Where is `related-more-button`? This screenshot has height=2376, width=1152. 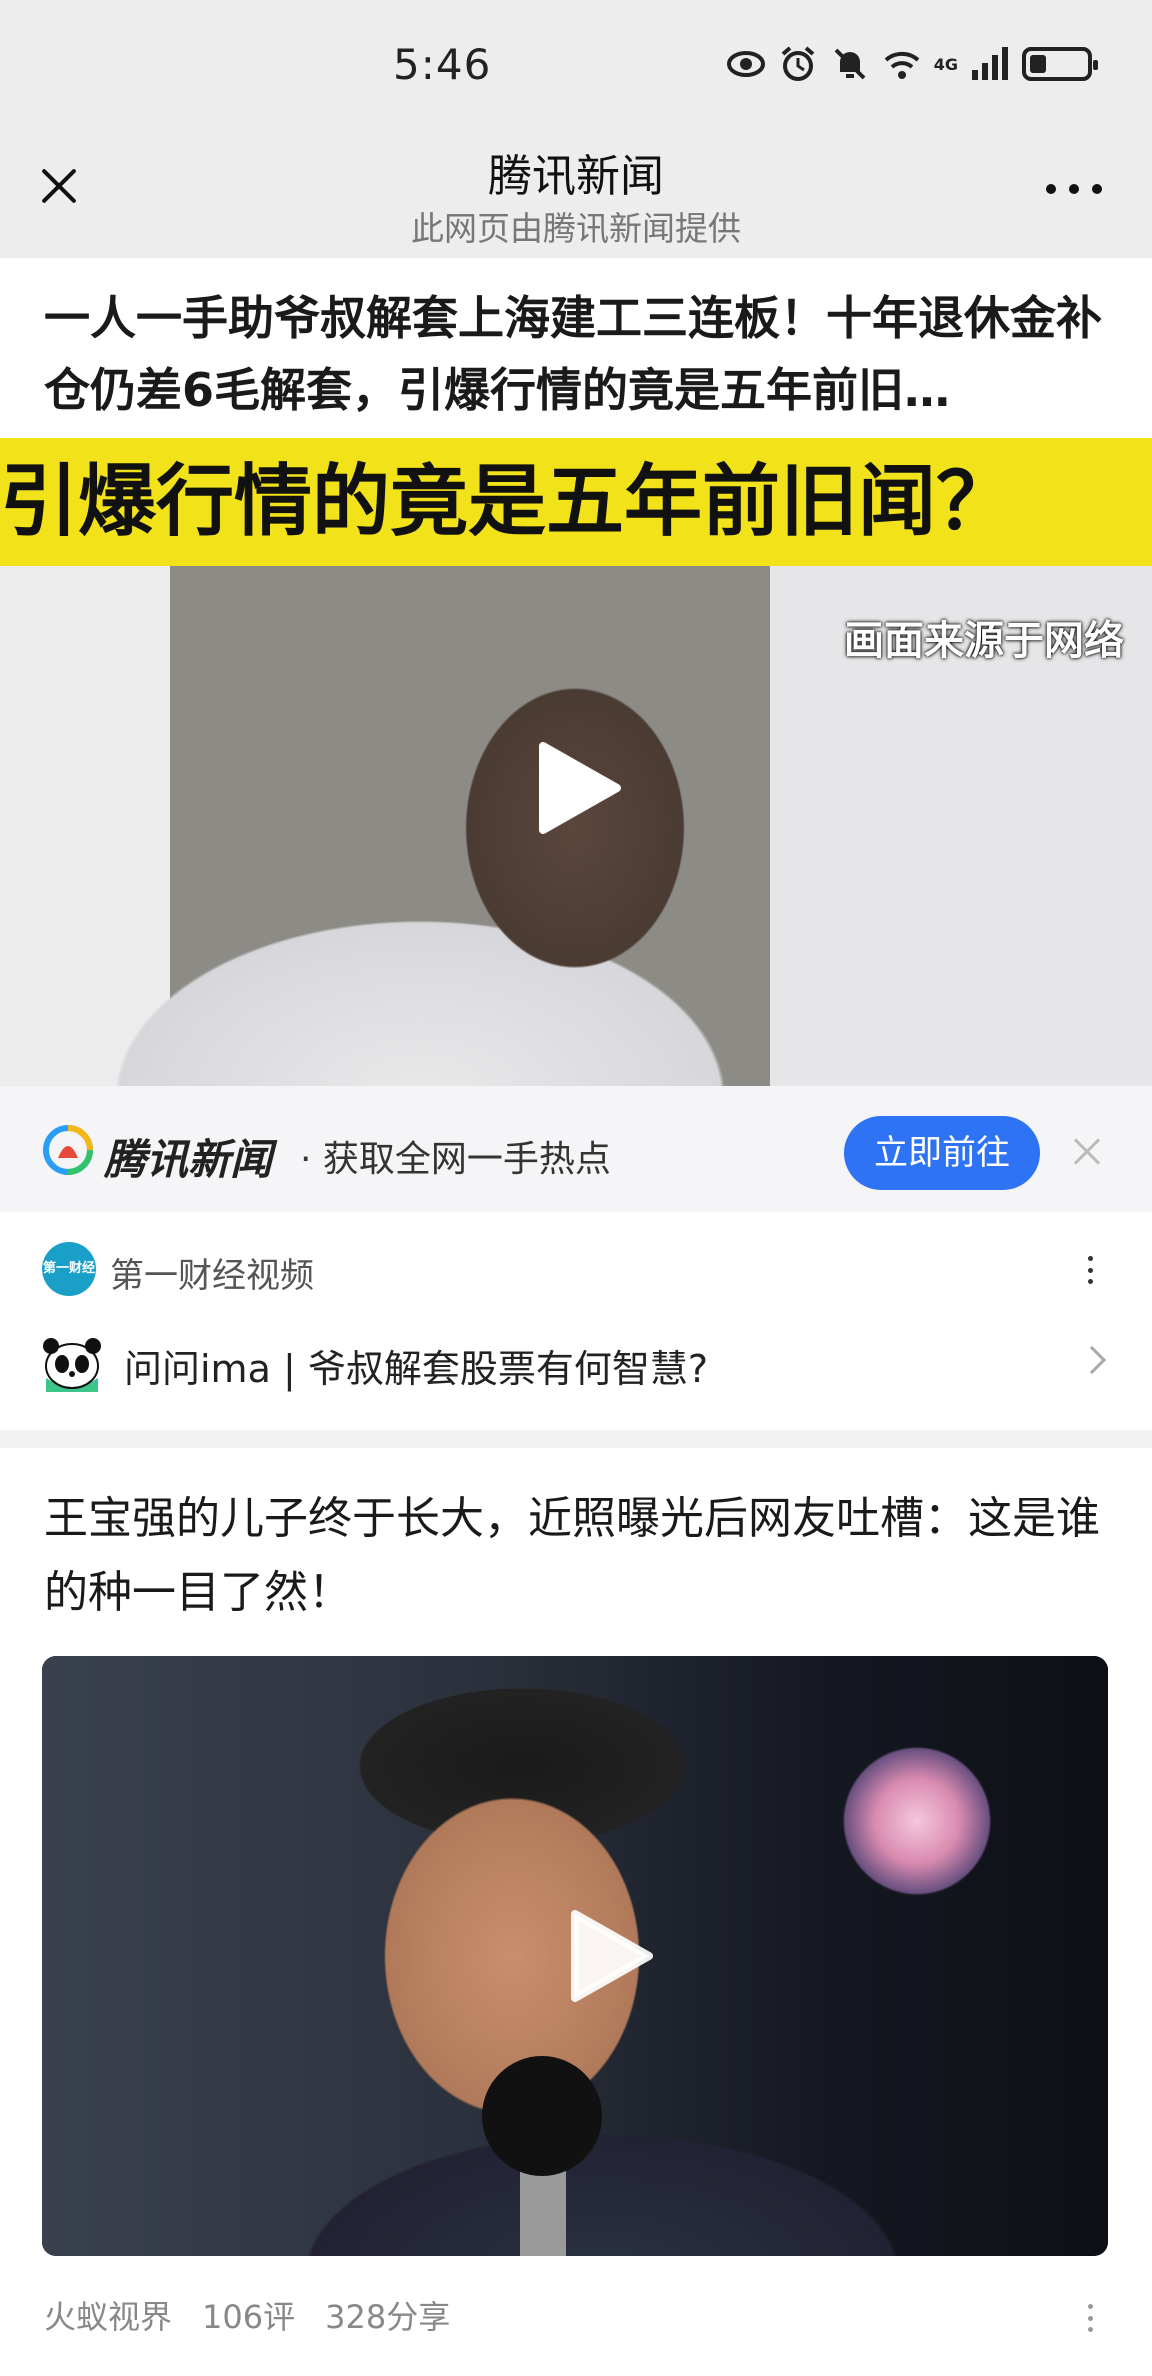 related-more-button is located at coordinates (1090, 2318).